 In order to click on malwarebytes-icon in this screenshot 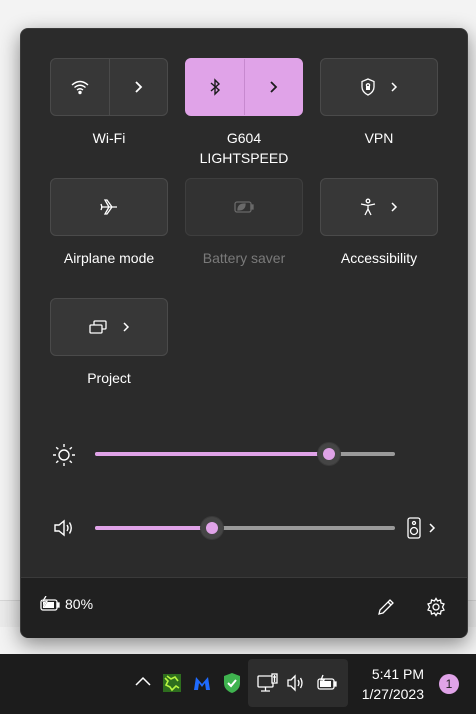, I will do `click(202, 683)`.